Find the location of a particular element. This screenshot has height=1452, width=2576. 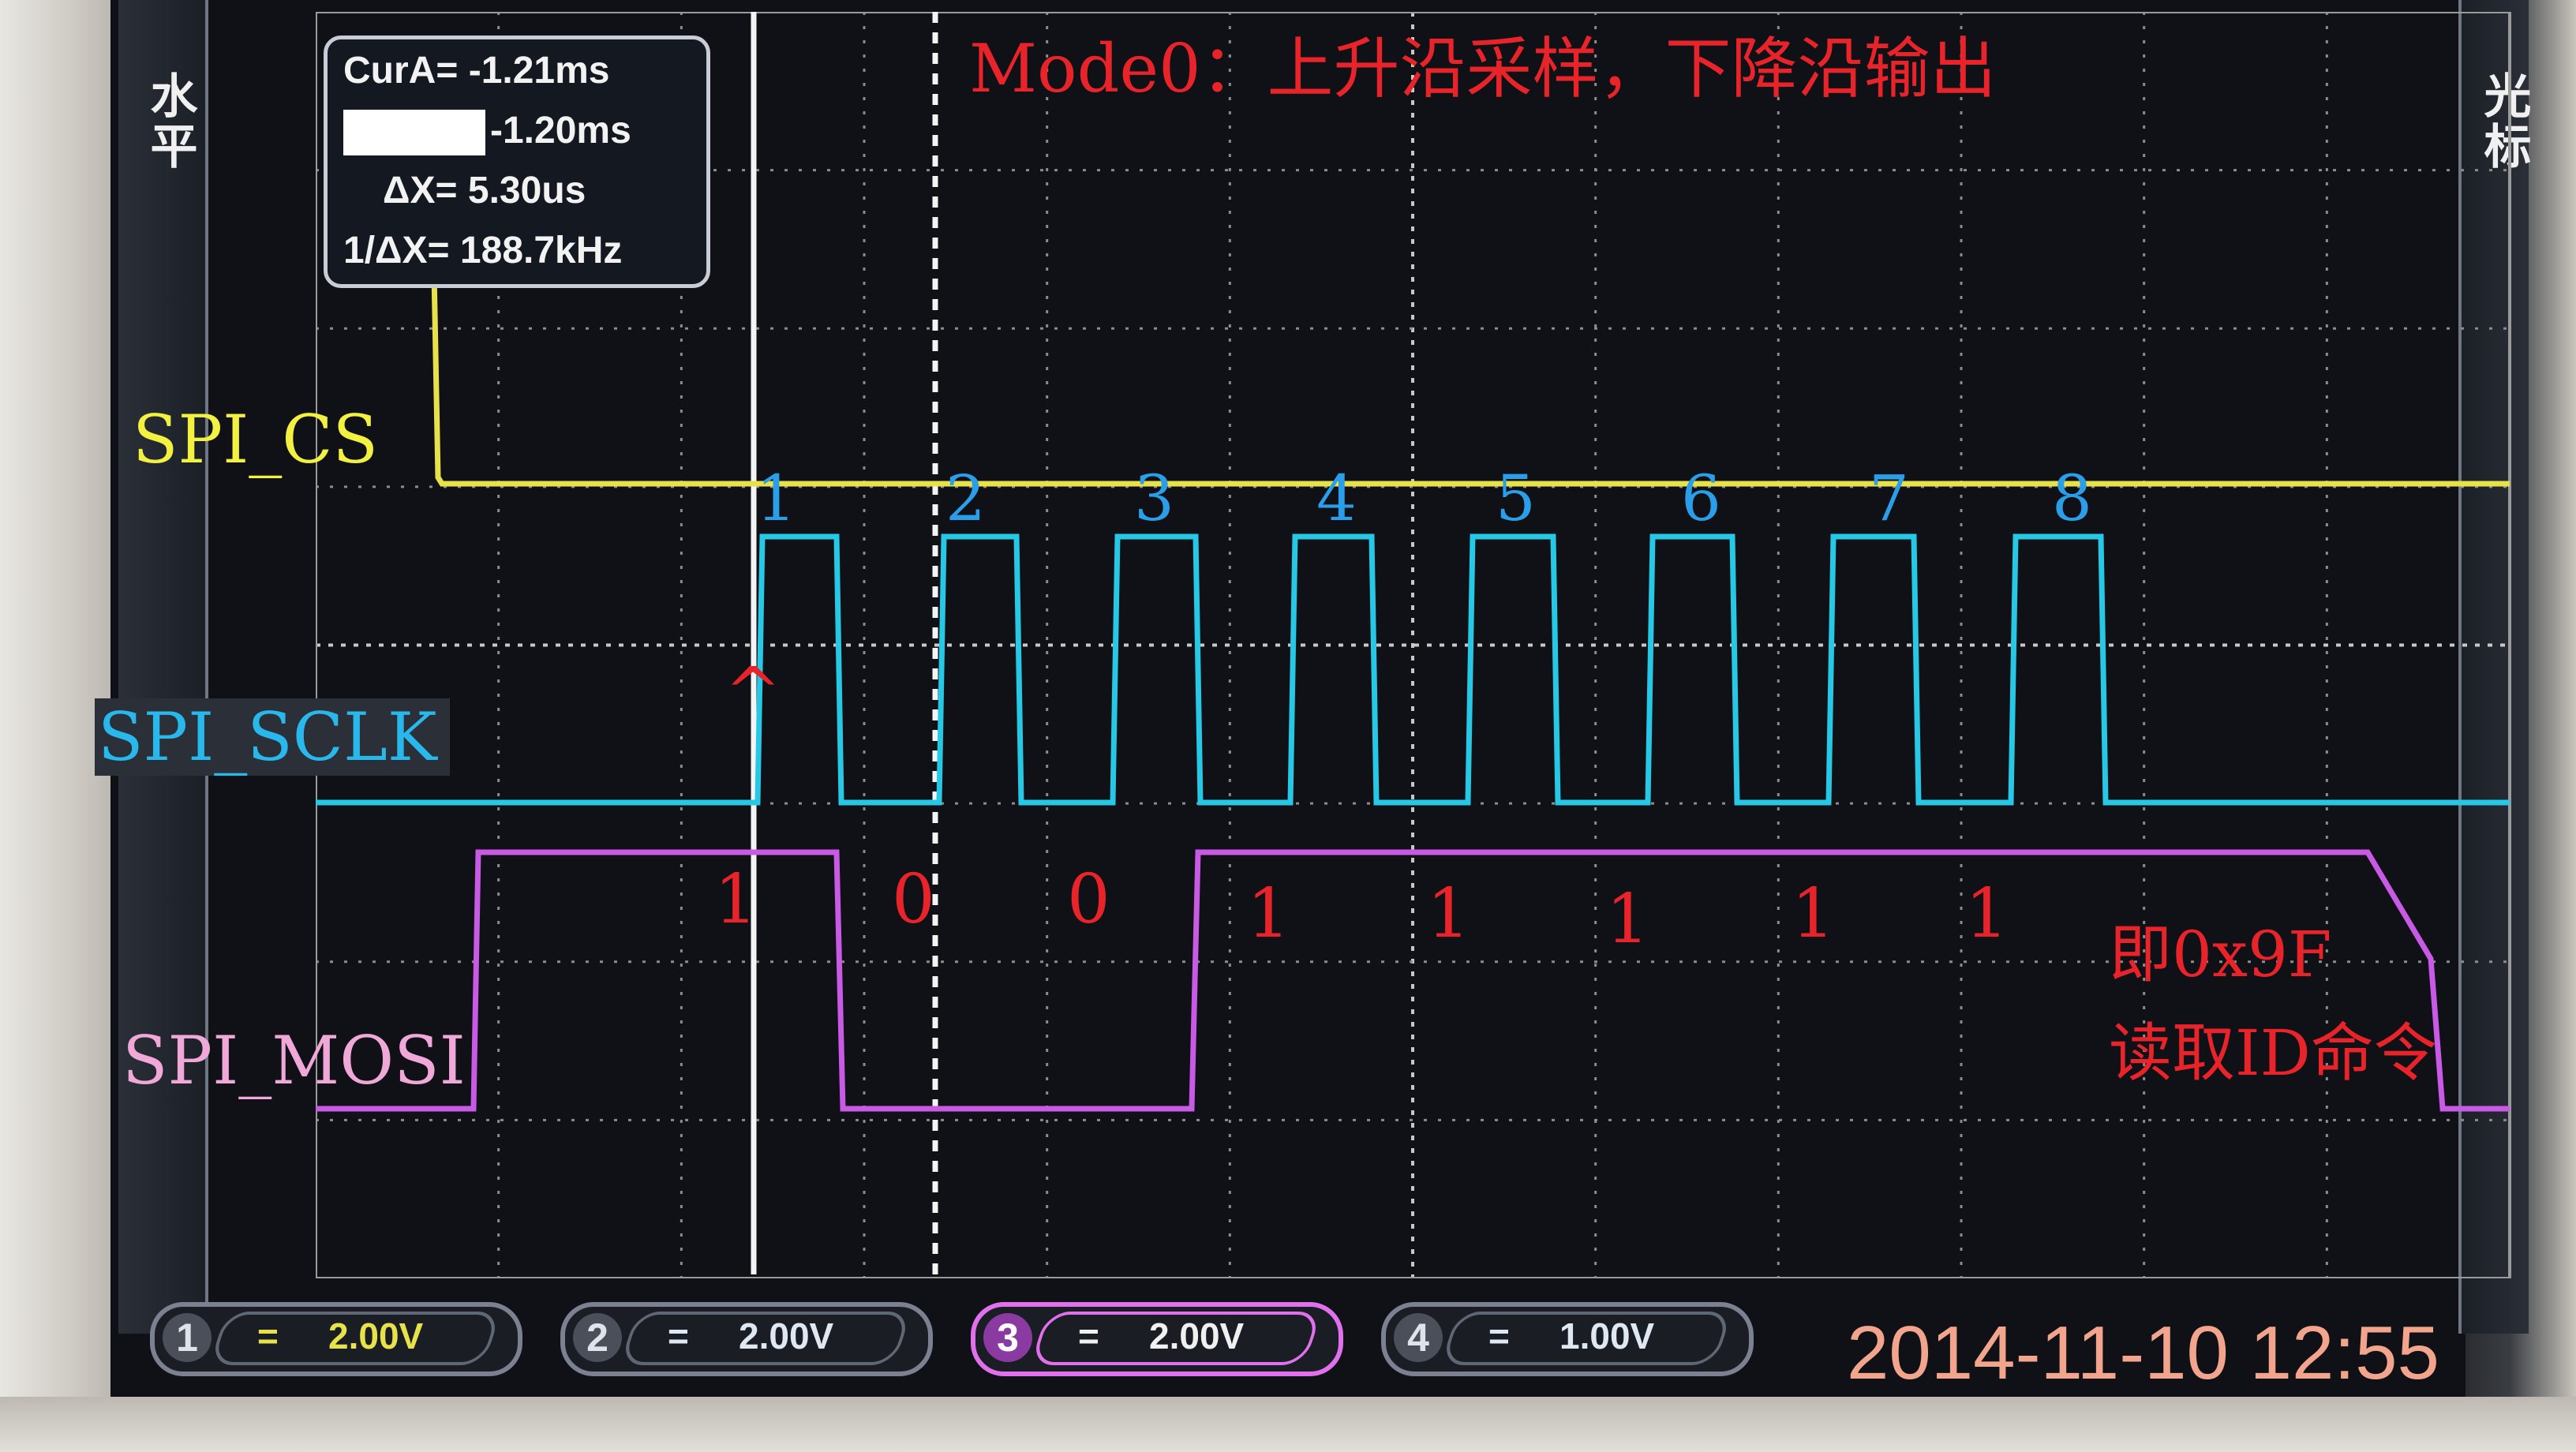

clock-edge-number-2: 2 is located at coordinates (965, 498).